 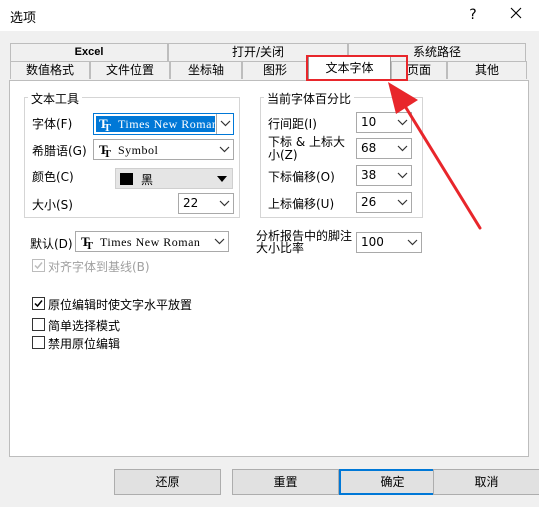 I want to click on disable-inplace-checkbox, so click(x=38, y=342).